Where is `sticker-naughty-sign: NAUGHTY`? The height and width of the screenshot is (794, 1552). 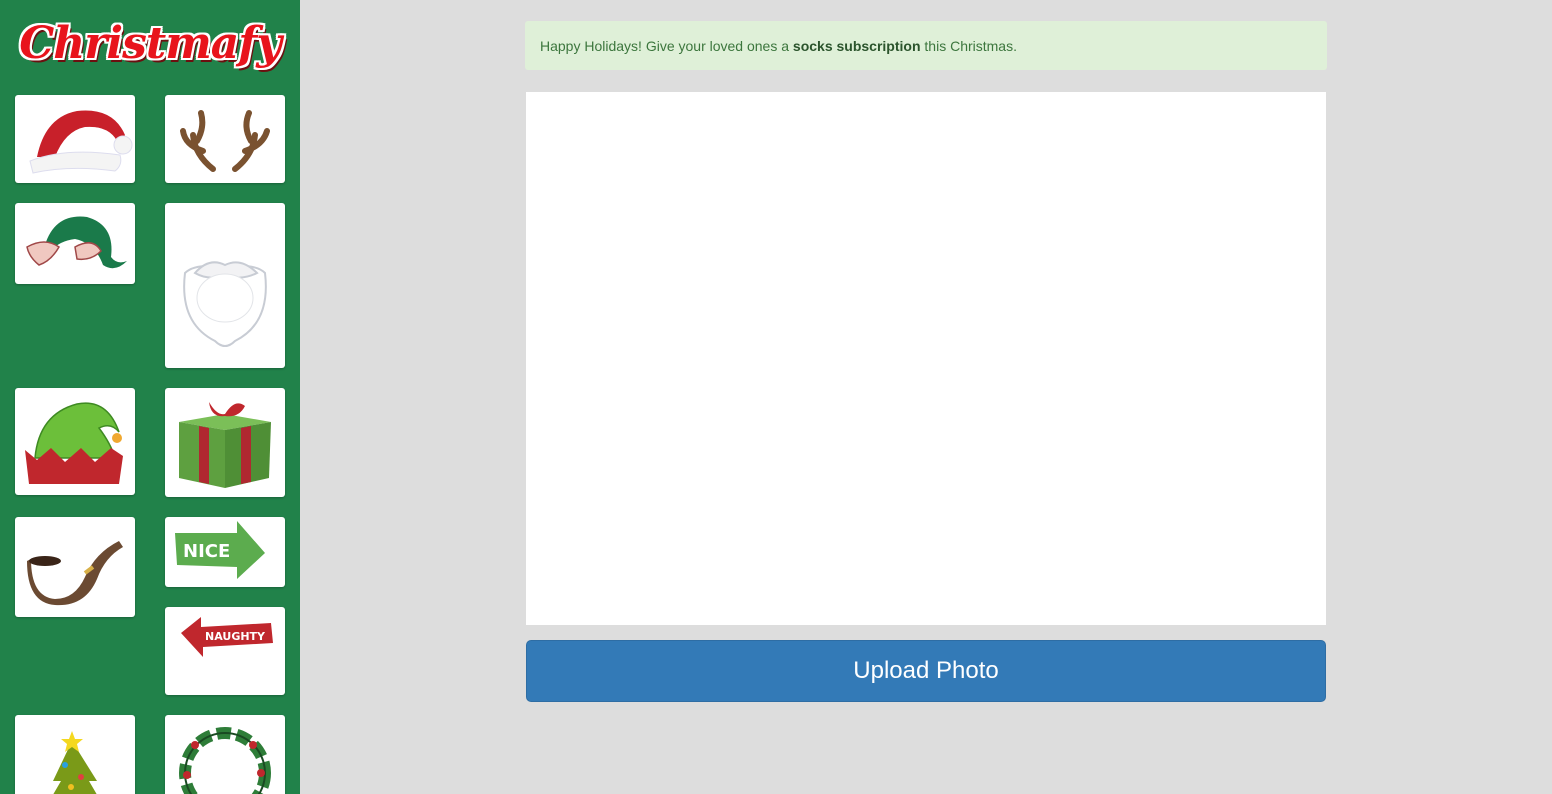
sticker-naughty-sign: NAUGHTY is located at coordinates (225, 651).